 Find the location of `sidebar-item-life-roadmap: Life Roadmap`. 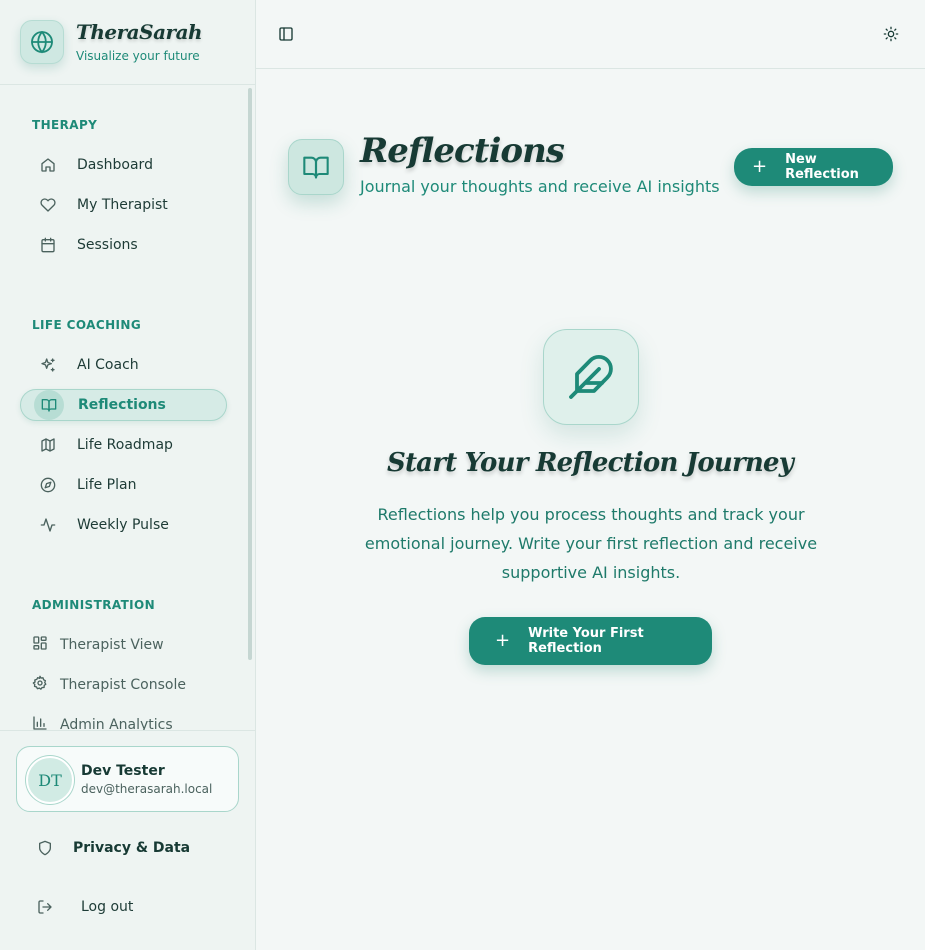

sidebar-item-life-roadmap: Life Roadmap is located at coordinates (123, 445).